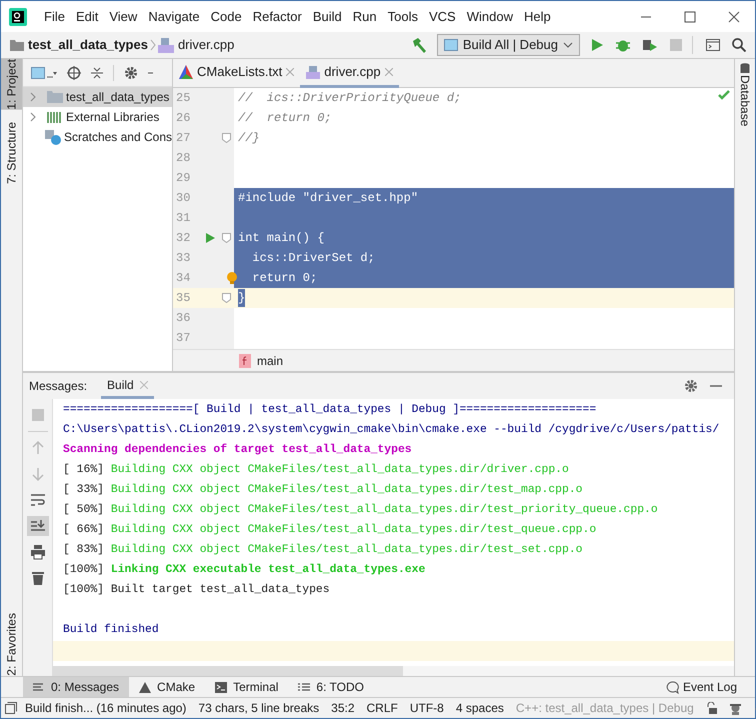 The width and height of the screenshot is (756, 719). Describe the element at coordinates (52, 137) in the screenshot. I see `scratch-clock-icon` at that location.